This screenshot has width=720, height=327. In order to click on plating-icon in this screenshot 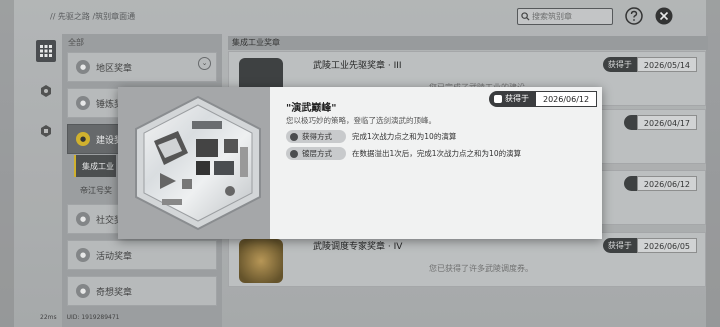, I will do `click(294, 153)`.